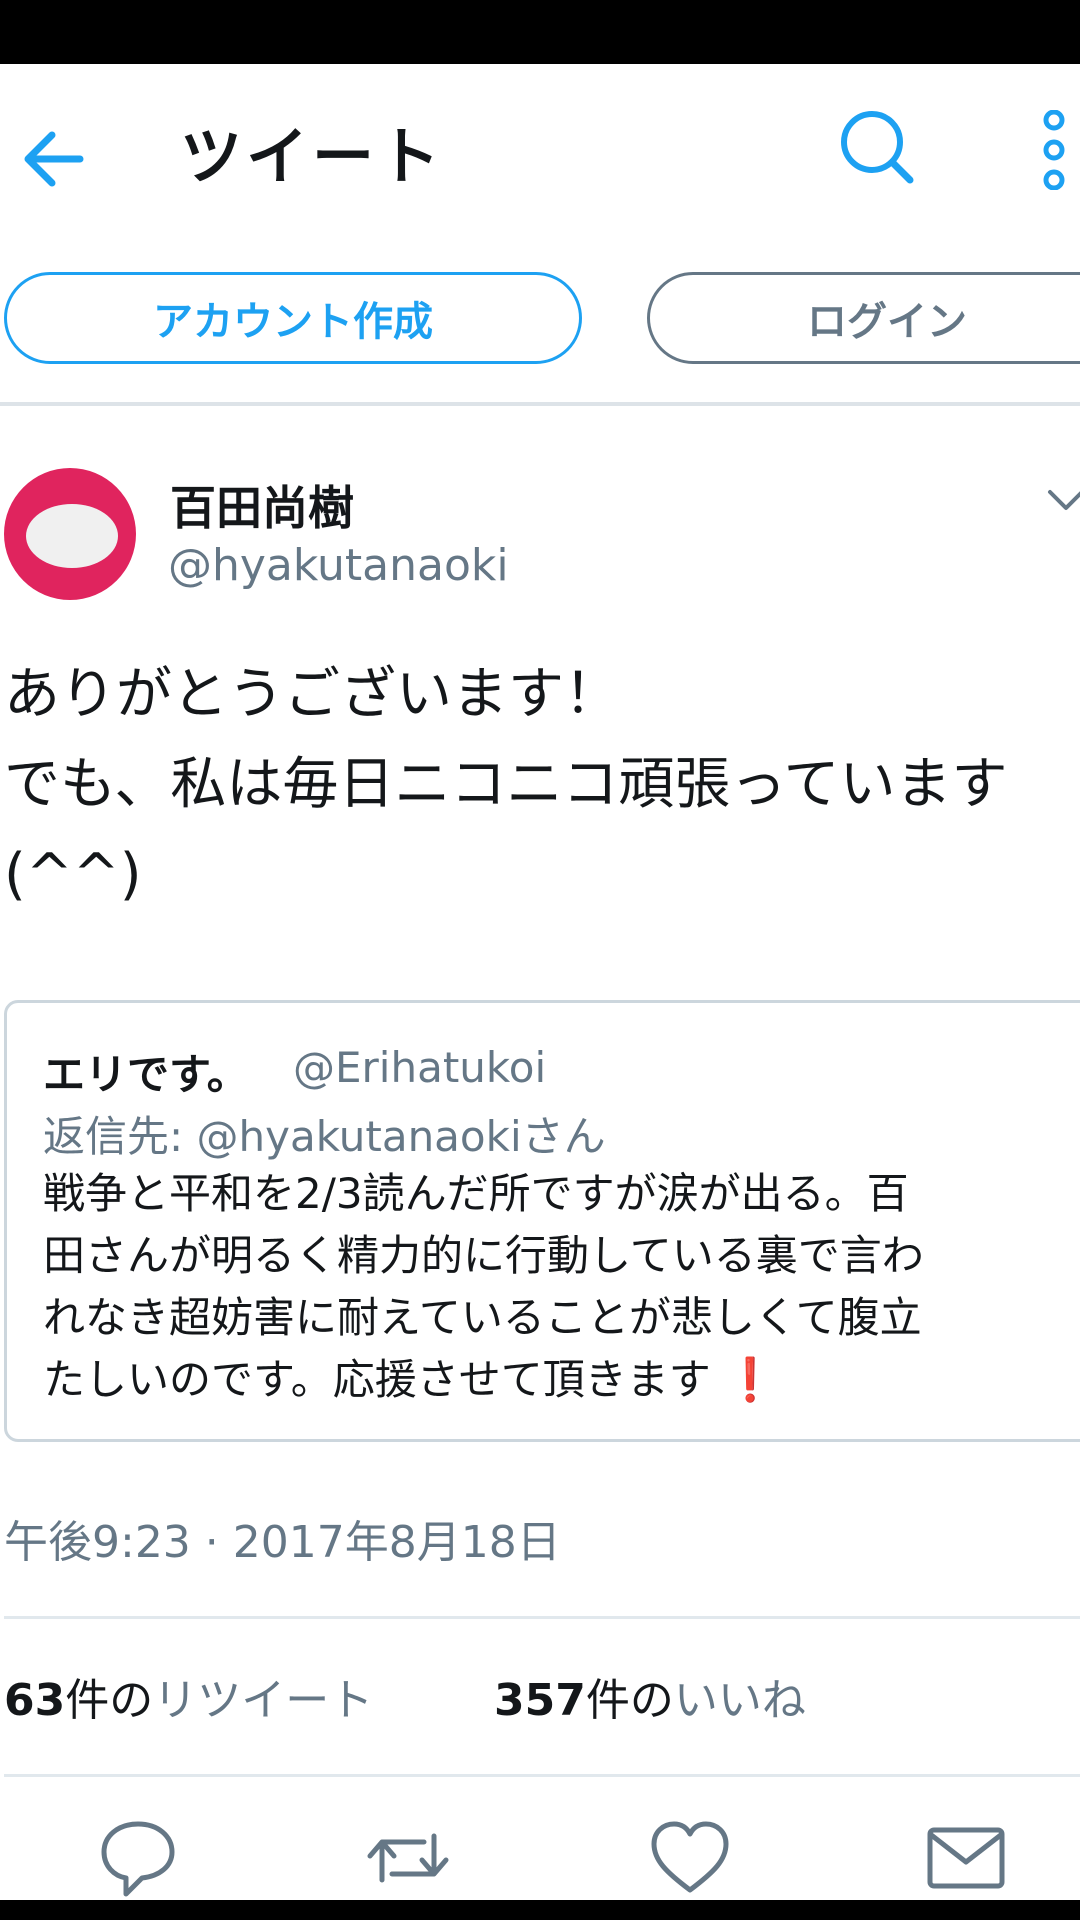  Describe the element at coordinates (506, 784) in the screenshot. I see `tweet-text: ありがとうございます！ でも、私は毎日ニコニコ頑張っています (^^)` at that location.